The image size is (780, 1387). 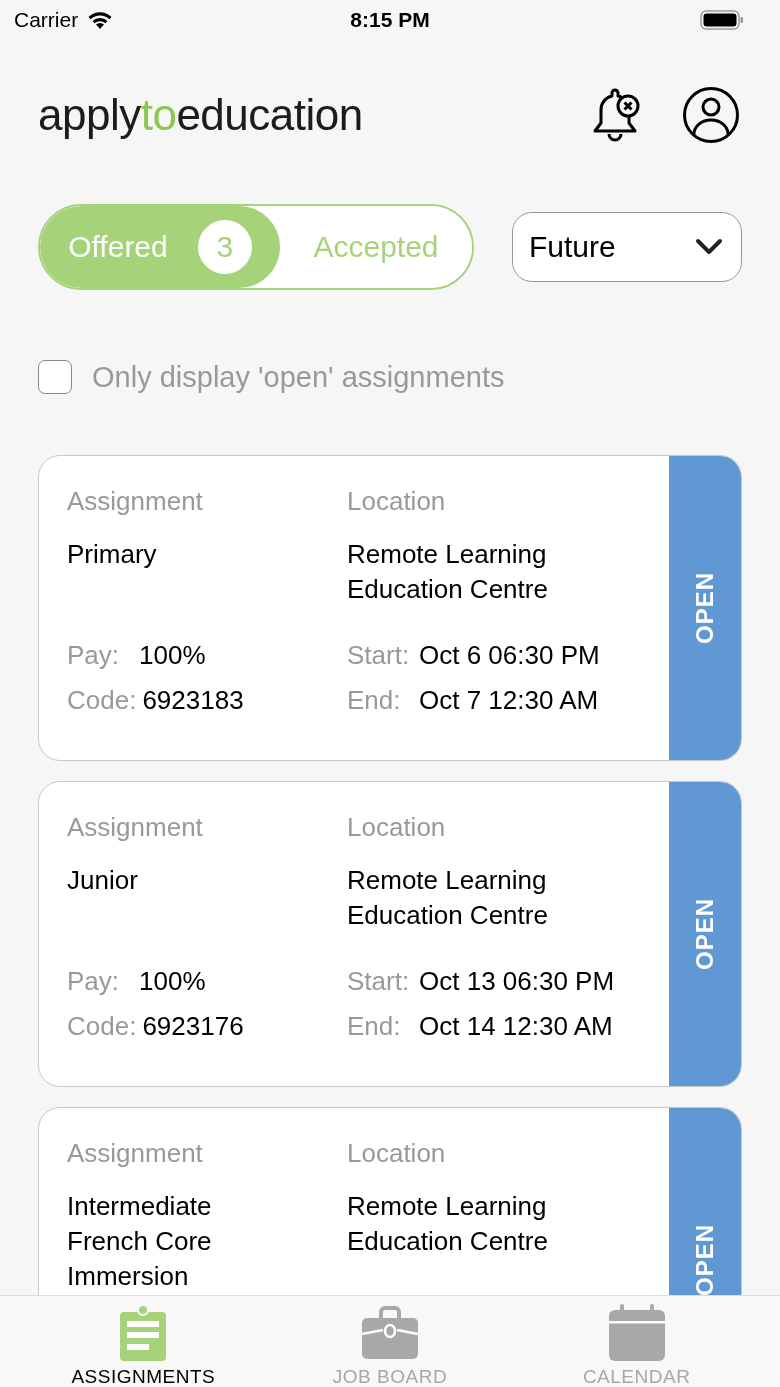 I want to click on calendar-icon, so click(x=636, y=1333).